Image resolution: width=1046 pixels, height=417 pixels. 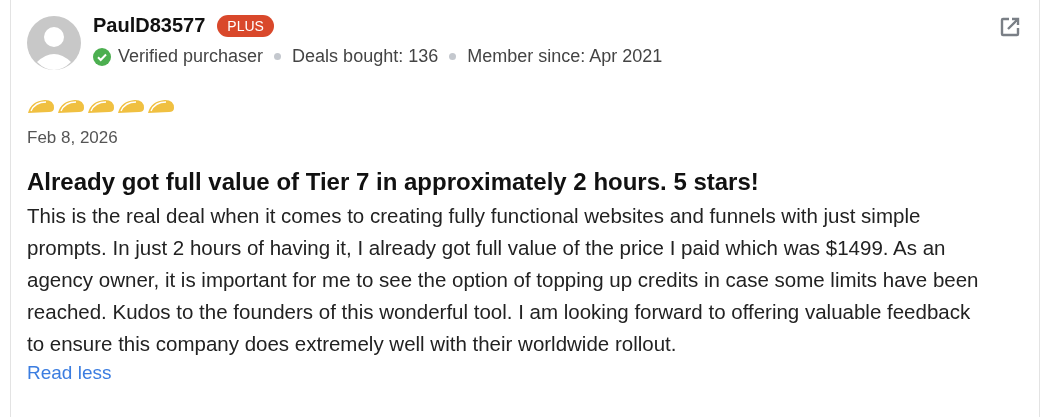 What do you see at coordinates (245, 25) in the screenshot?
I see `plus-badge: PLUS` at bounding box center [245, 25].